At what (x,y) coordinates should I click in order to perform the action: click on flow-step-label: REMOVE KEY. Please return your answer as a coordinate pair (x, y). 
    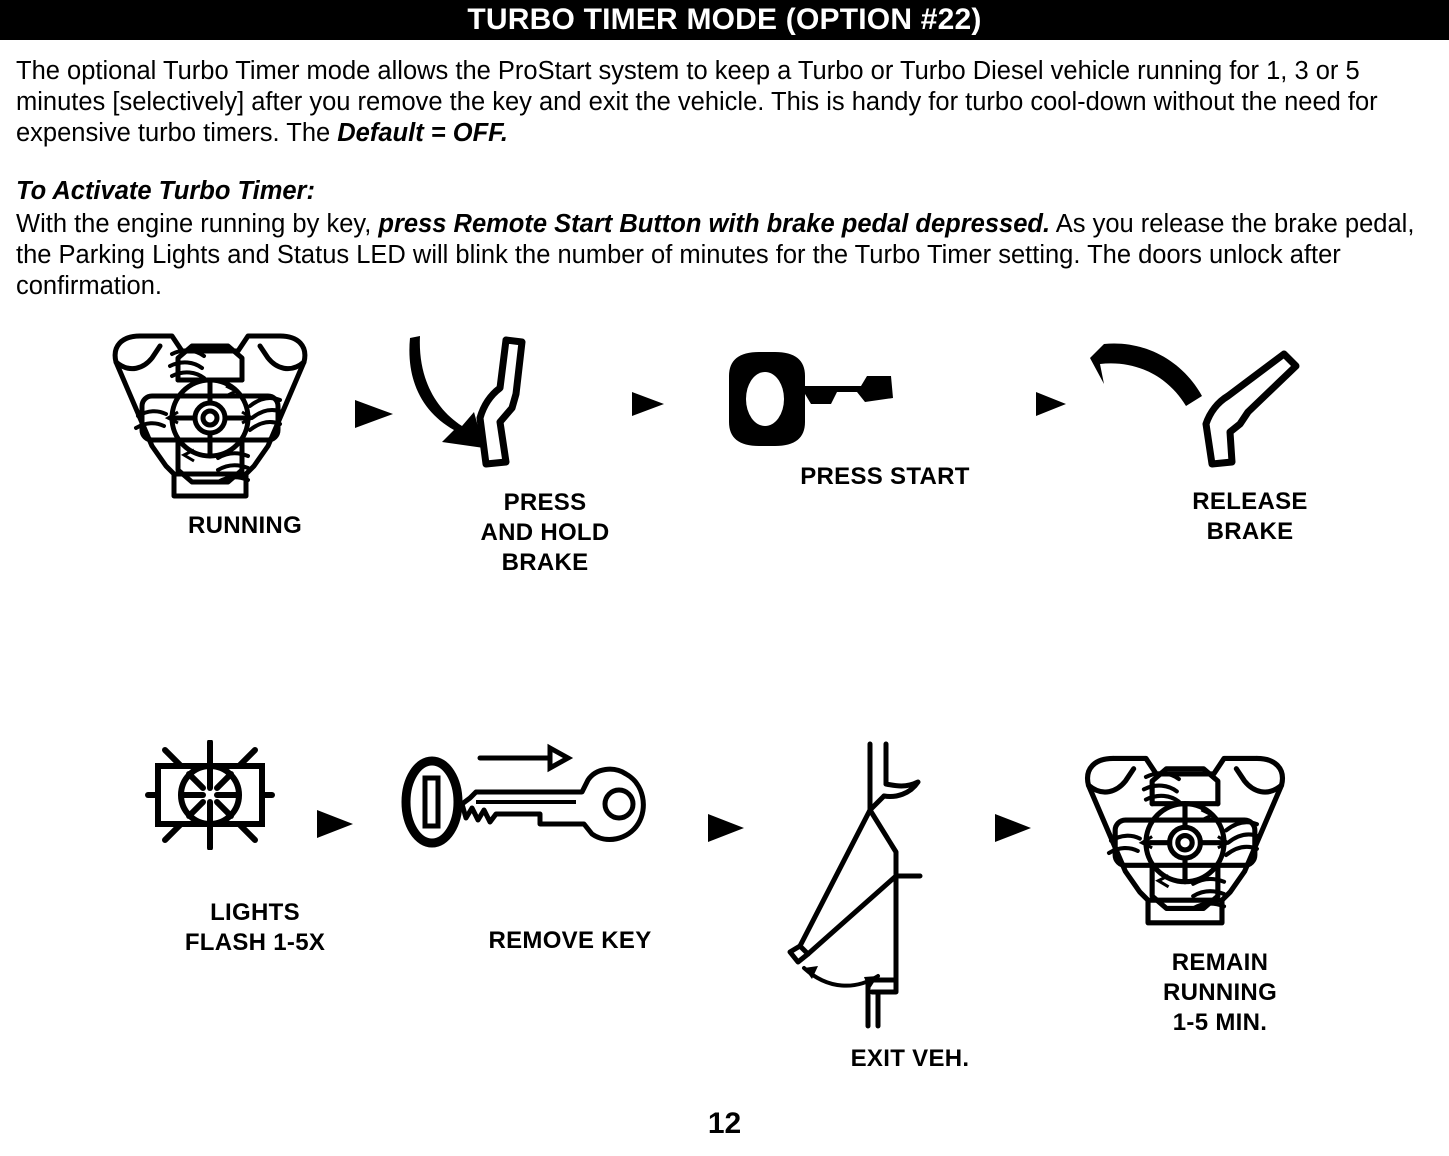
    Looking at the image, I should click on (570, 940).